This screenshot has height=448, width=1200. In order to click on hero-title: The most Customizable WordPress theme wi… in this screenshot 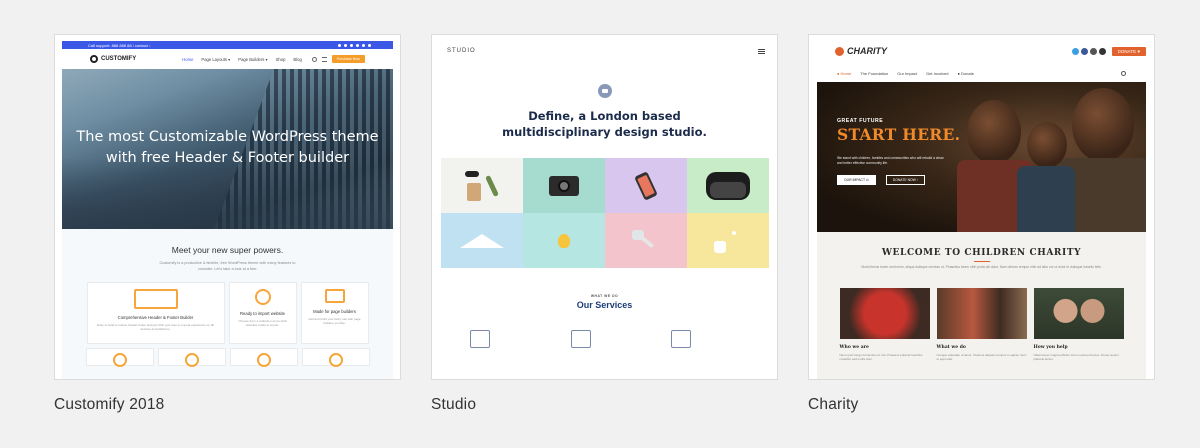, I will do `click(227, 147)`.